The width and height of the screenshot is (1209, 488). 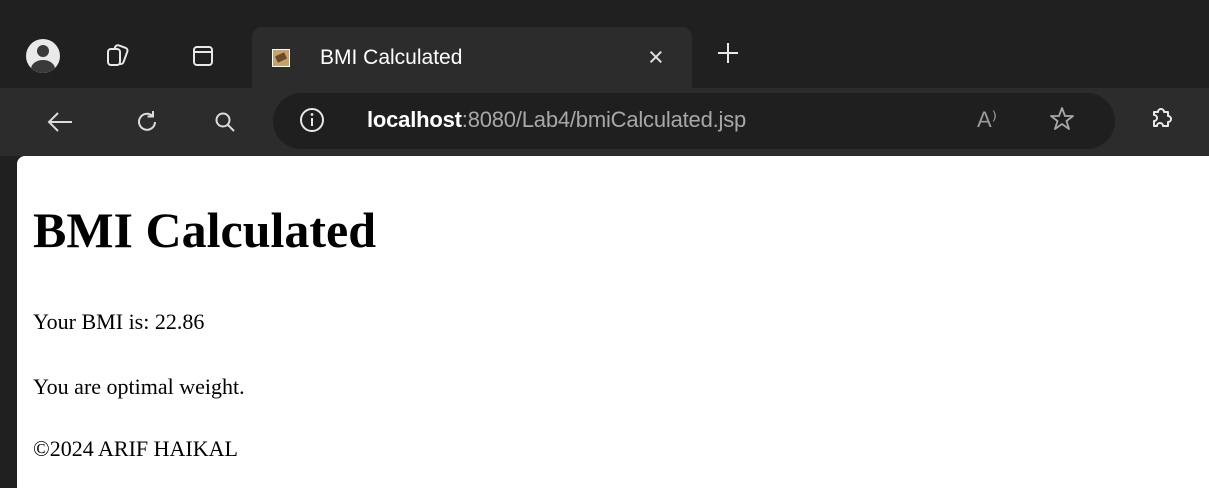 What do you see at coordinates (135, 448) in the screenshot?
I see `copyright-footer: ©2024 ARIF HAIKAL` at bounding box center [135, 448].